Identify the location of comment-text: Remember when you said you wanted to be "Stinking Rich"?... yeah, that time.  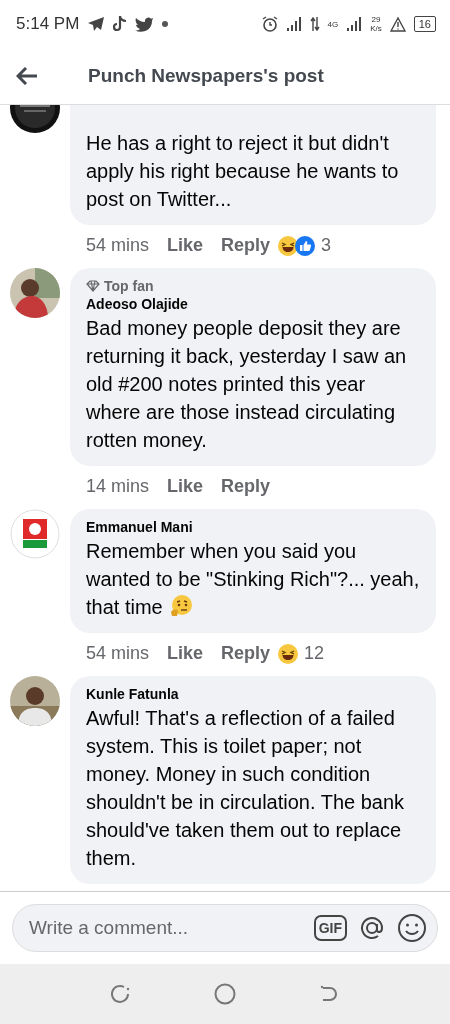
(253, 579).